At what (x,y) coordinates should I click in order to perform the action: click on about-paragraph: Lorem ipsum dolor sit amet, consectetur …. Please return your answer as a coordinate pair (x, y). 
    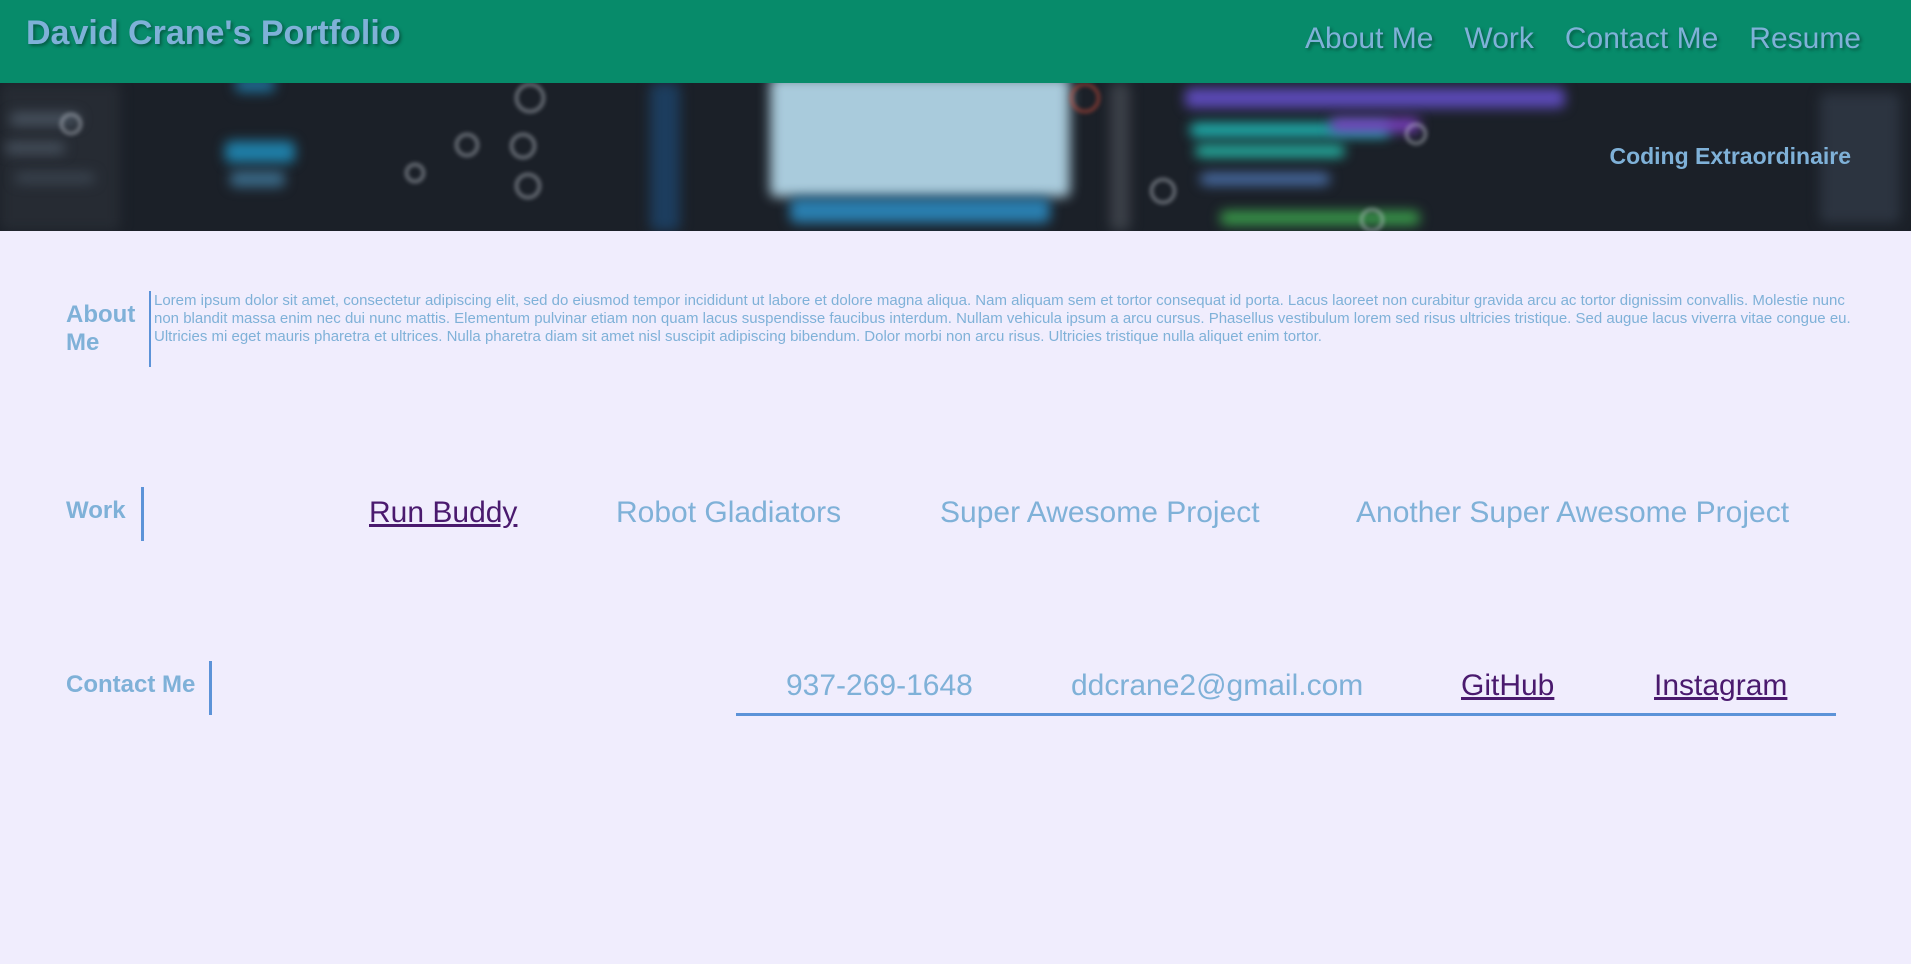
    Looking at the image, I should click on (1002, 318).